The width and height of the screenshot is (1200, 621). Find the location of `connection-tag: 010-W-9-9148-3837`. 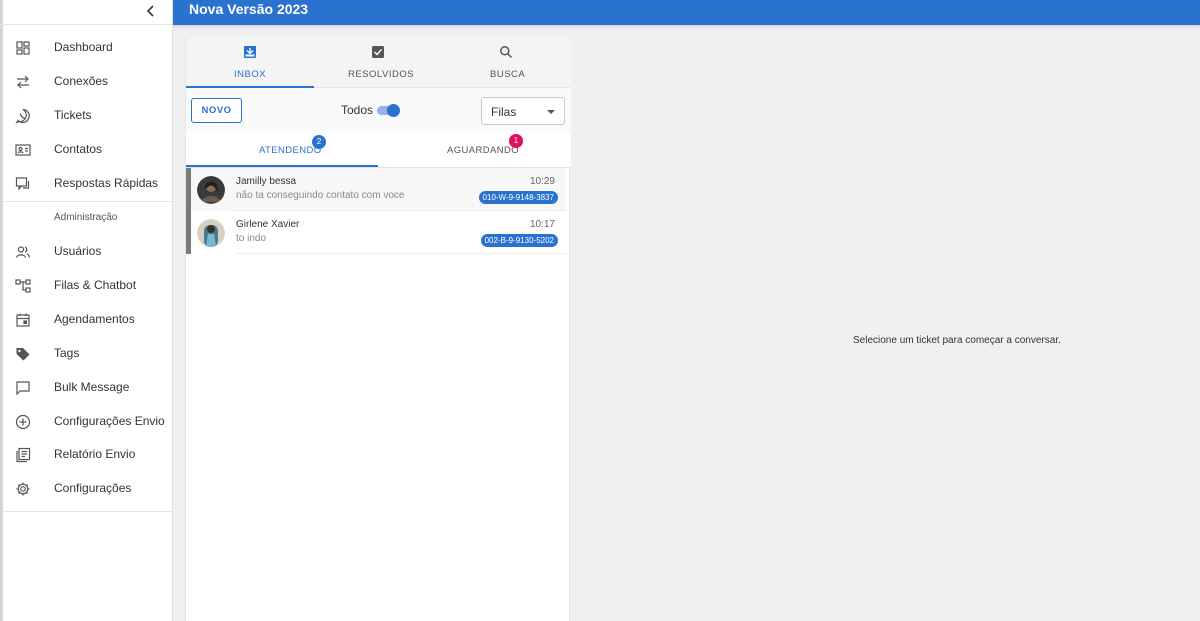

connection-tag: 010-W-9-9148-3837 is located at coordinates (518, 197).